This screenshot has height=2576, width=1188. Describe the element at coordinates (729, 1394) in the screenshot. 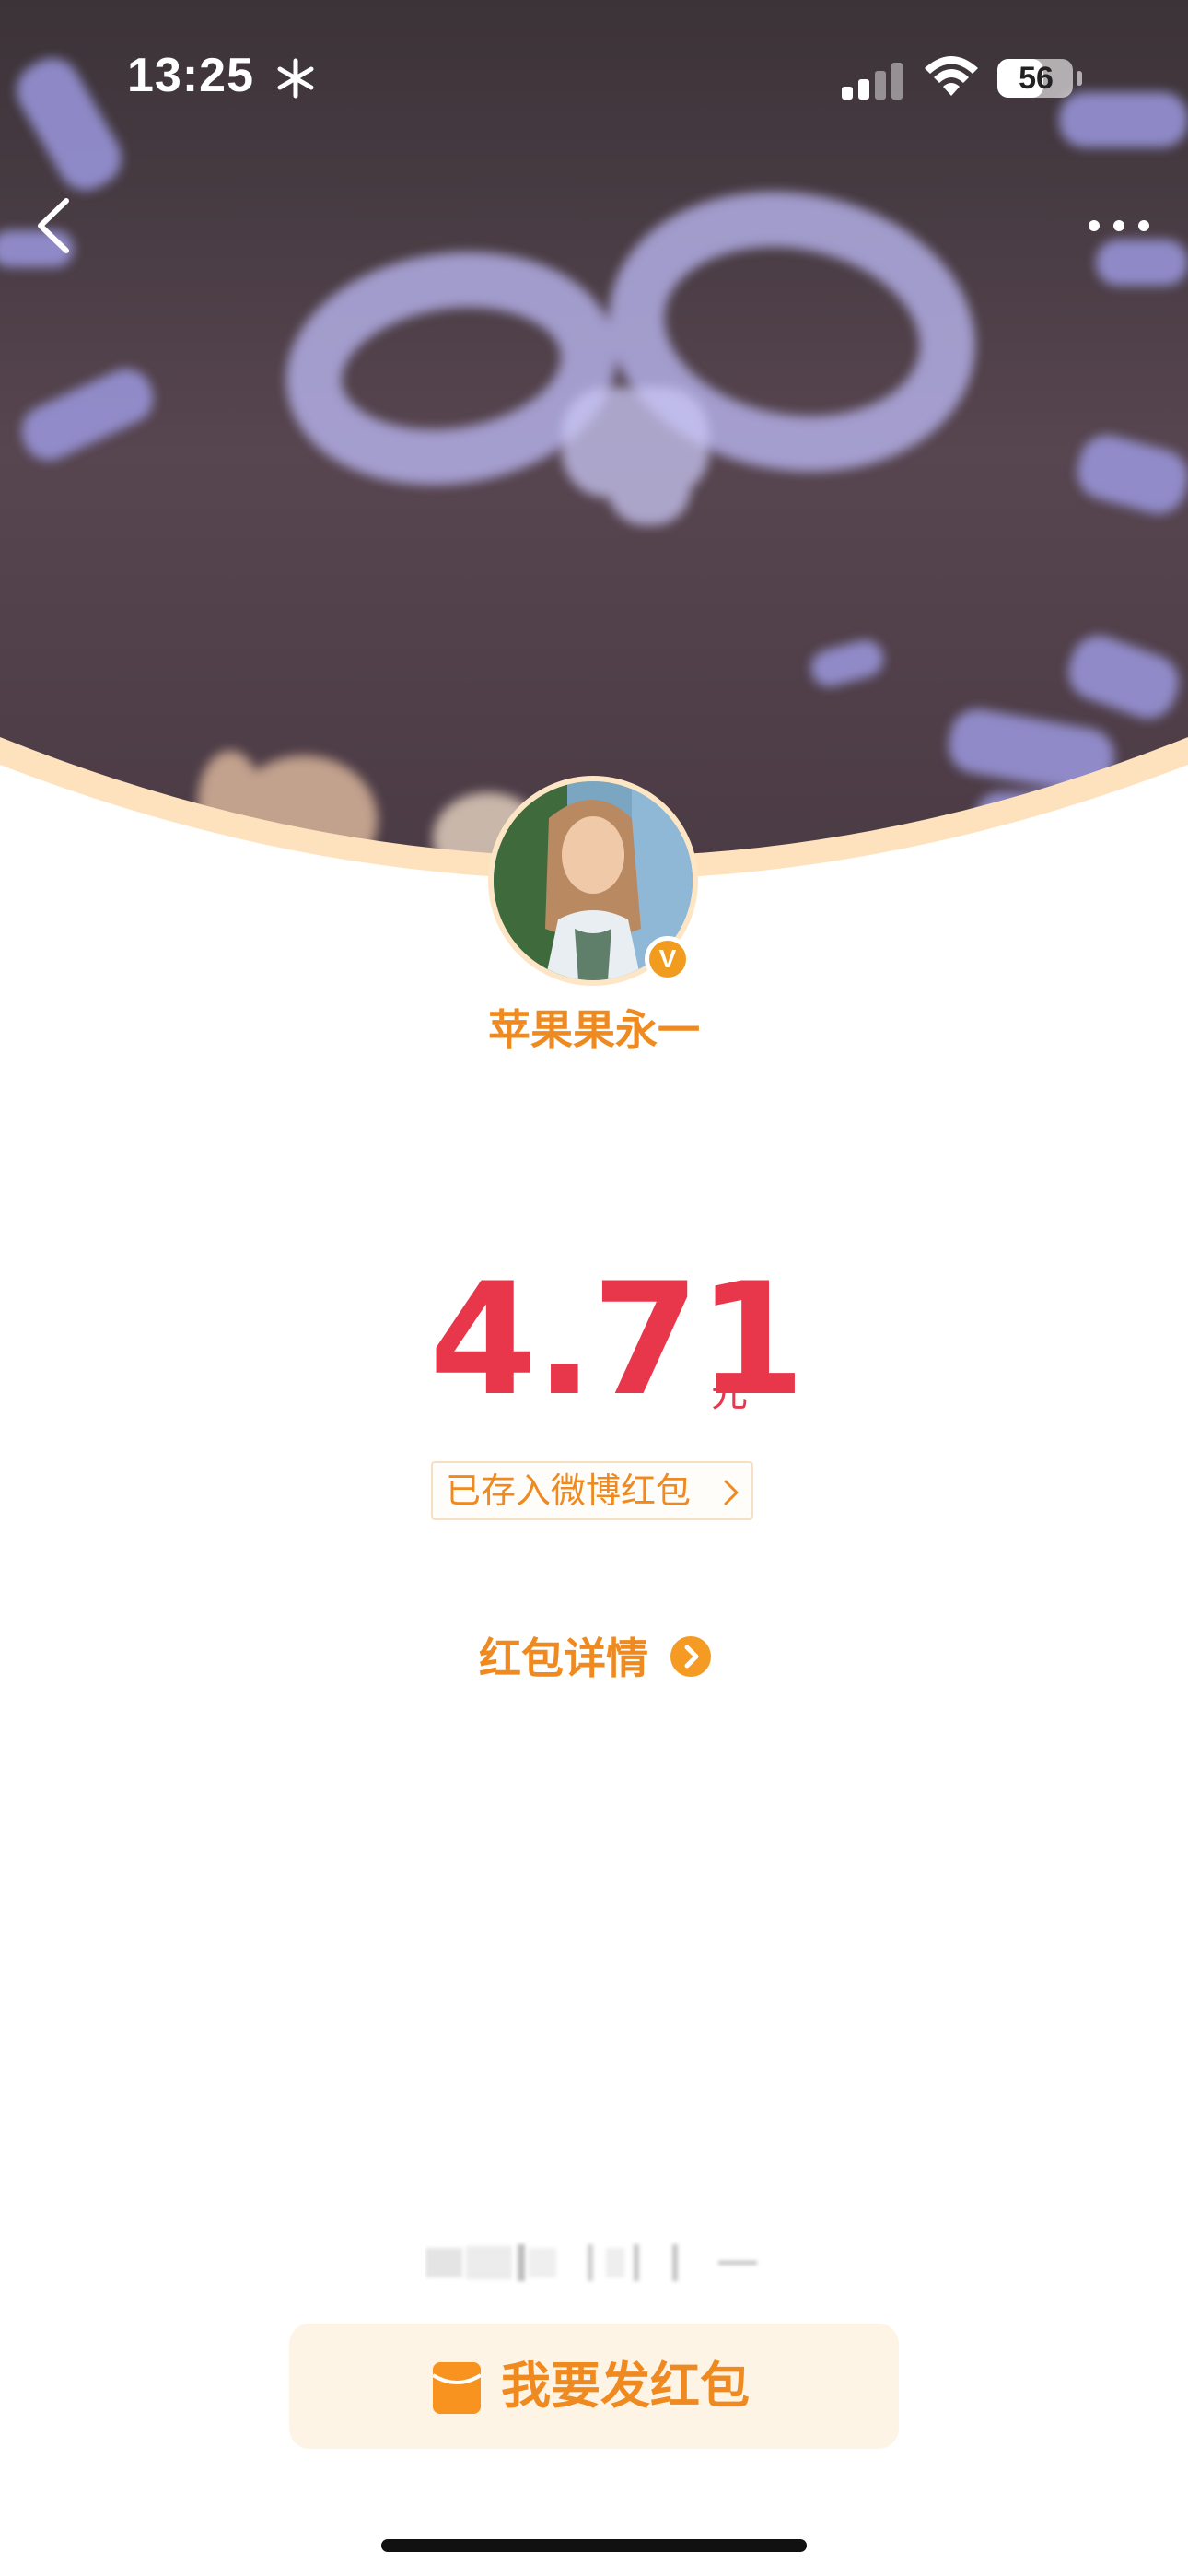

I see `amount-unit: 元` at that location.